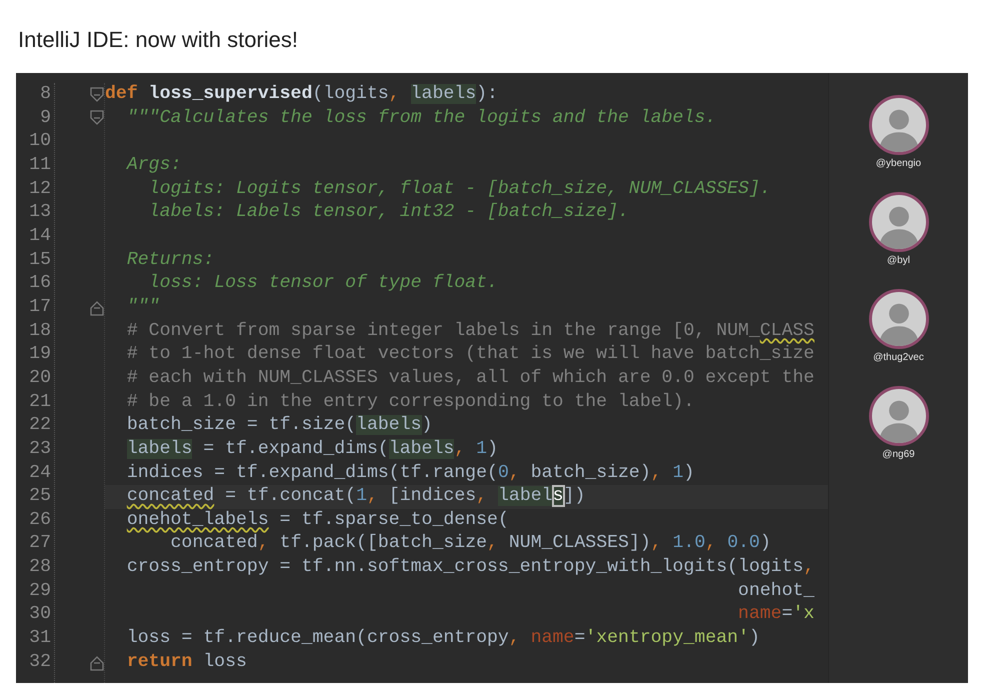 The height and width of the screenshot is (700, 986). Describe the element at coordinates (40, 614) in the screenshot. I see `line-number: 30` at that location.